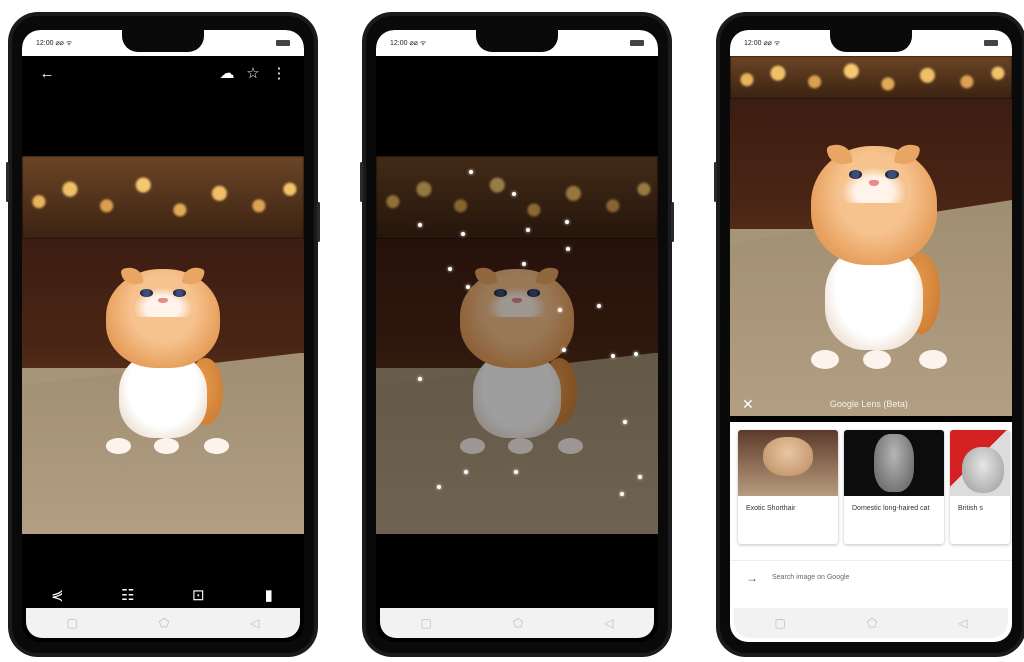  What do you see at coordinates (163, 73) in the screenshot?
I see `photo-toolbar: ← ☁ ☆ ⋮` at bounding box center [163, 73].